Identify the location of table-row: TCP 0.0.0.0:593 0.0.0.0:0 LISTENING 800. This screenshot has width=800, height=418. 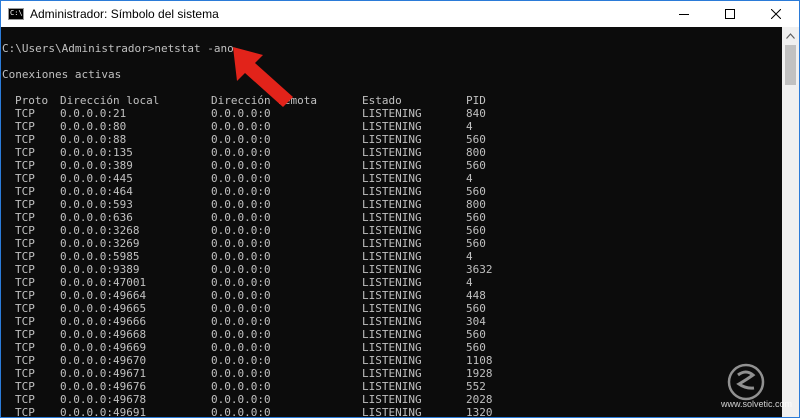
(391, 204).